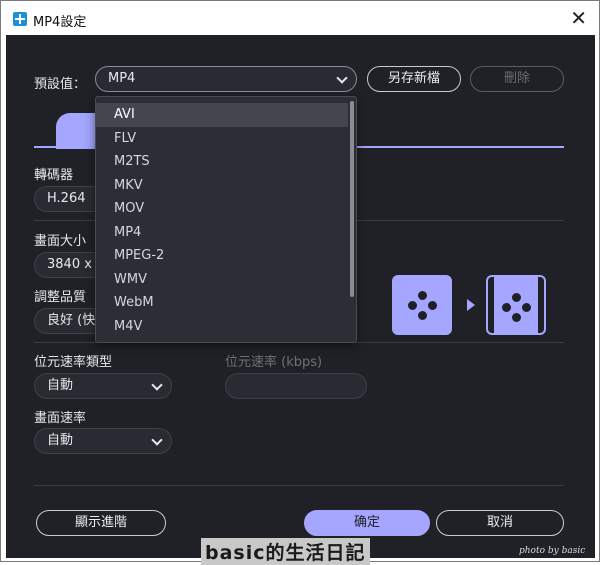  I want to click on codec-value: H.264, so click(66, 198).